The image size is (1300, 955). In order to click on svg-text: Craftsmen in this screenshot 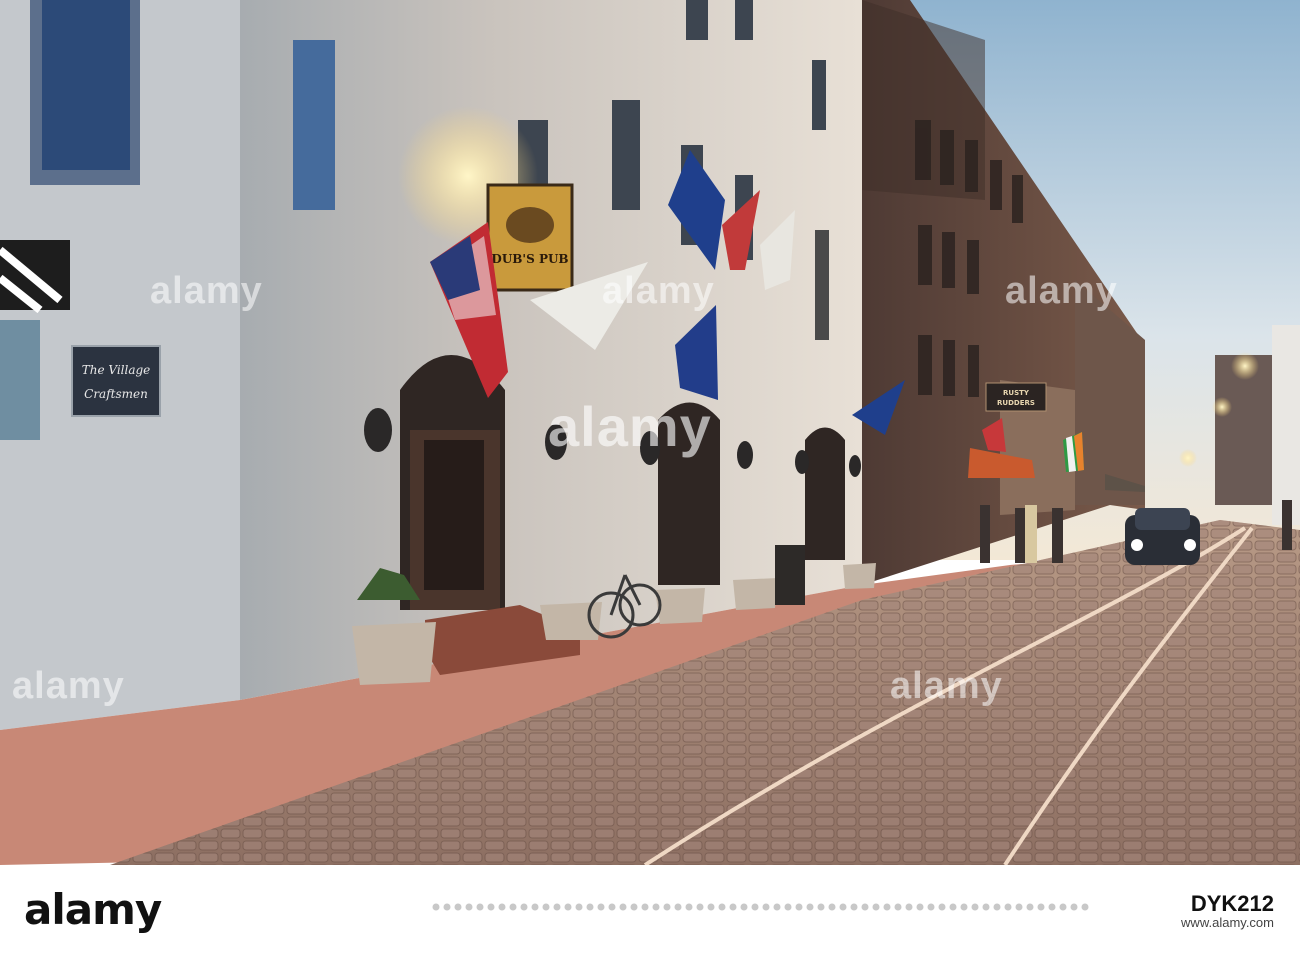, I will do `click(116, 394)`.